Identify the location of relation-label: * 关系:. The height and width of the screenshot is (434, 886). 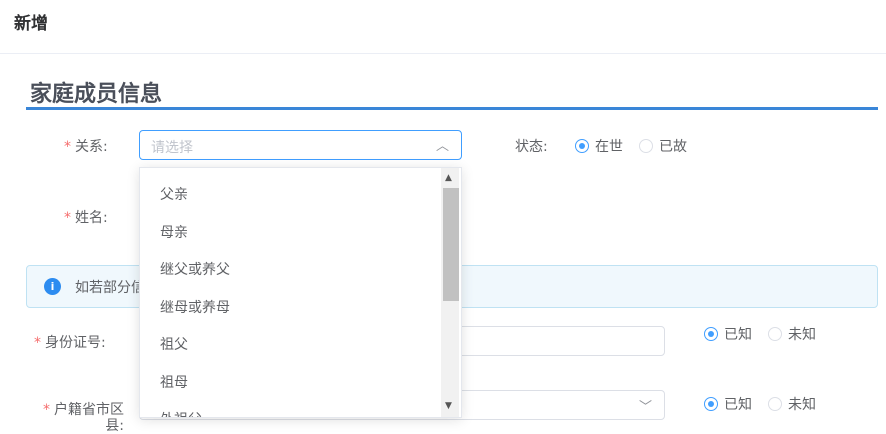
(86, 147).